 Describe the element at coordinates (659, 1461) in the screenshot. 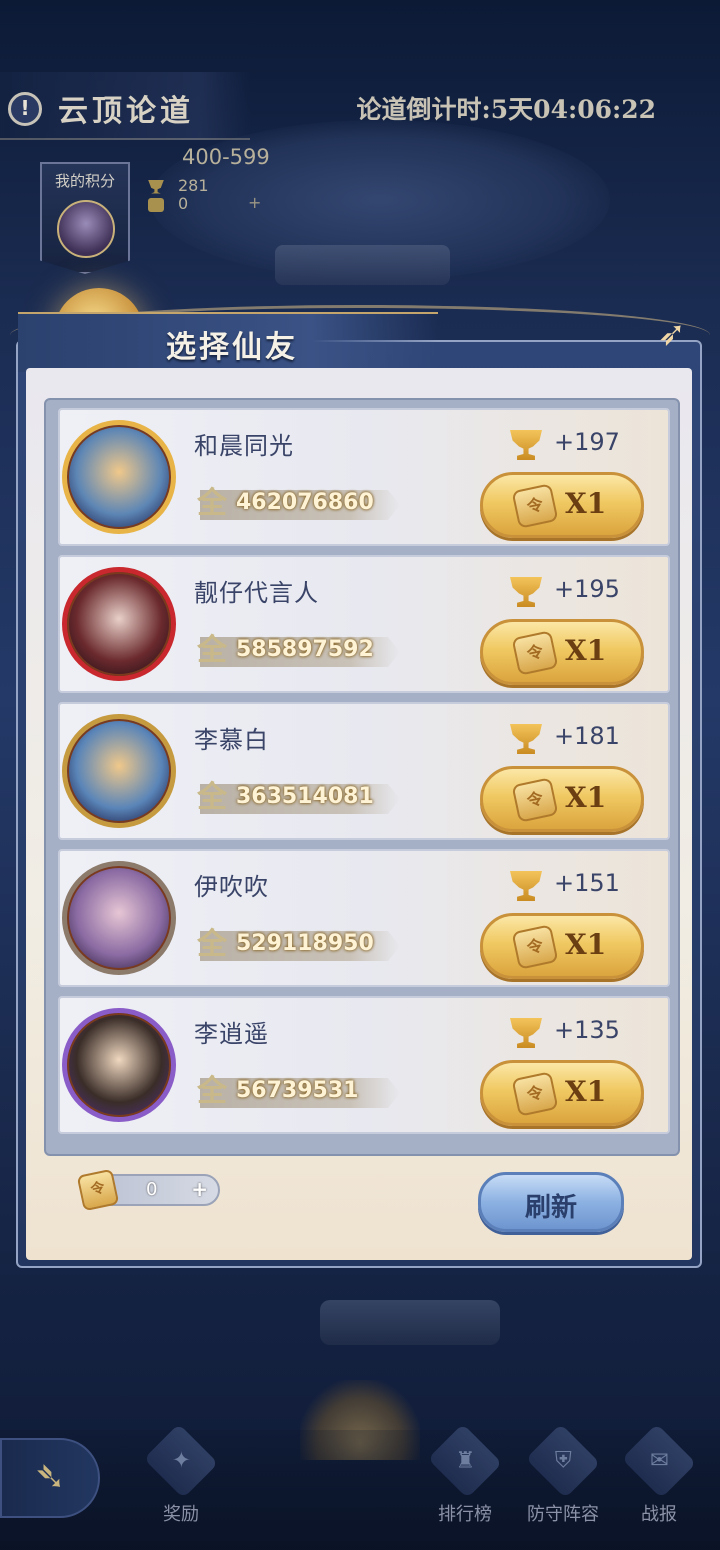

I see `scroll-icon: ✉` at that location.